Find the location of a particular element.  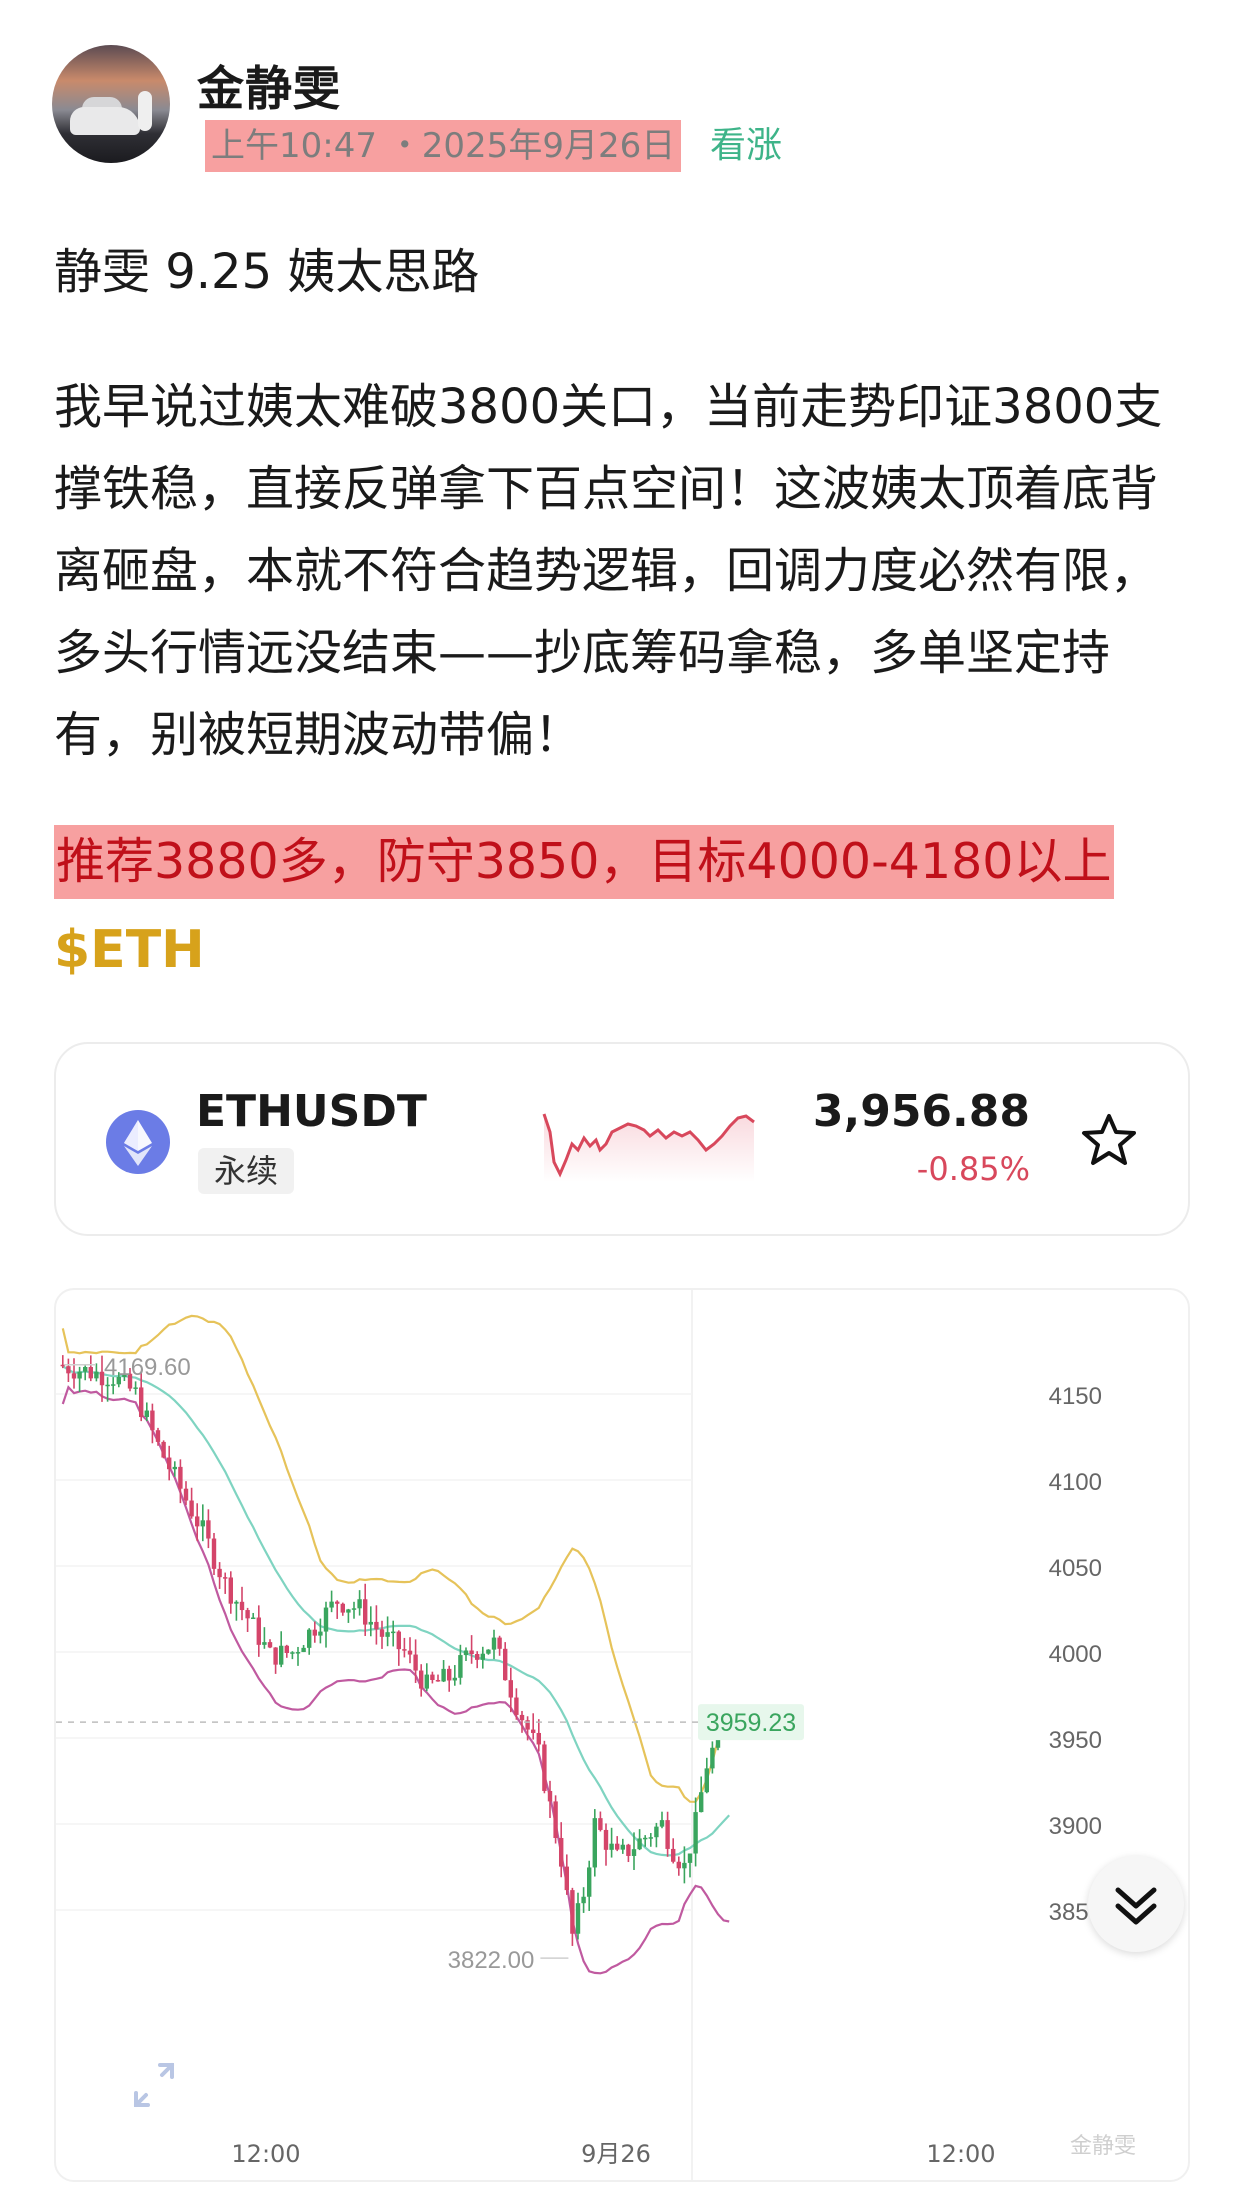

ticker-card: ETHUSDT 永续 3,956.88 -0.85% is located at coordinates (622, 1139).